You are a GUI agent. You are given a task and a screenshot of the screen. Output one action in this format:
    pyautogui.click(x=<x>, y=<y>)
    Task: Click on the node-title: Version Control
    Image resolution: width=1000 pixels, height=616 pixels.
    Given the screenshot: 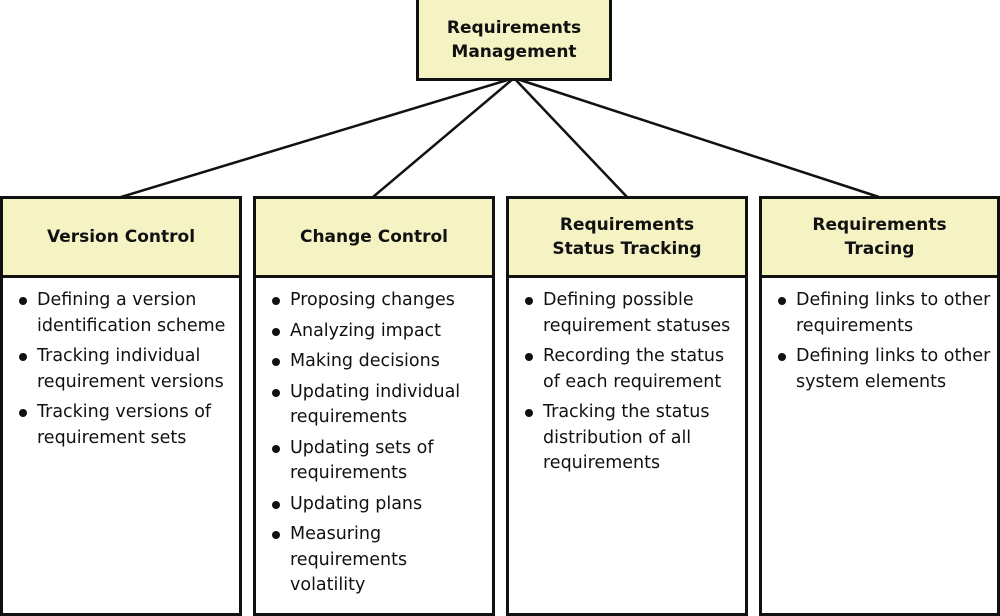 What is the action you would take?
    pyautogui.click(x=121, y=237)
    